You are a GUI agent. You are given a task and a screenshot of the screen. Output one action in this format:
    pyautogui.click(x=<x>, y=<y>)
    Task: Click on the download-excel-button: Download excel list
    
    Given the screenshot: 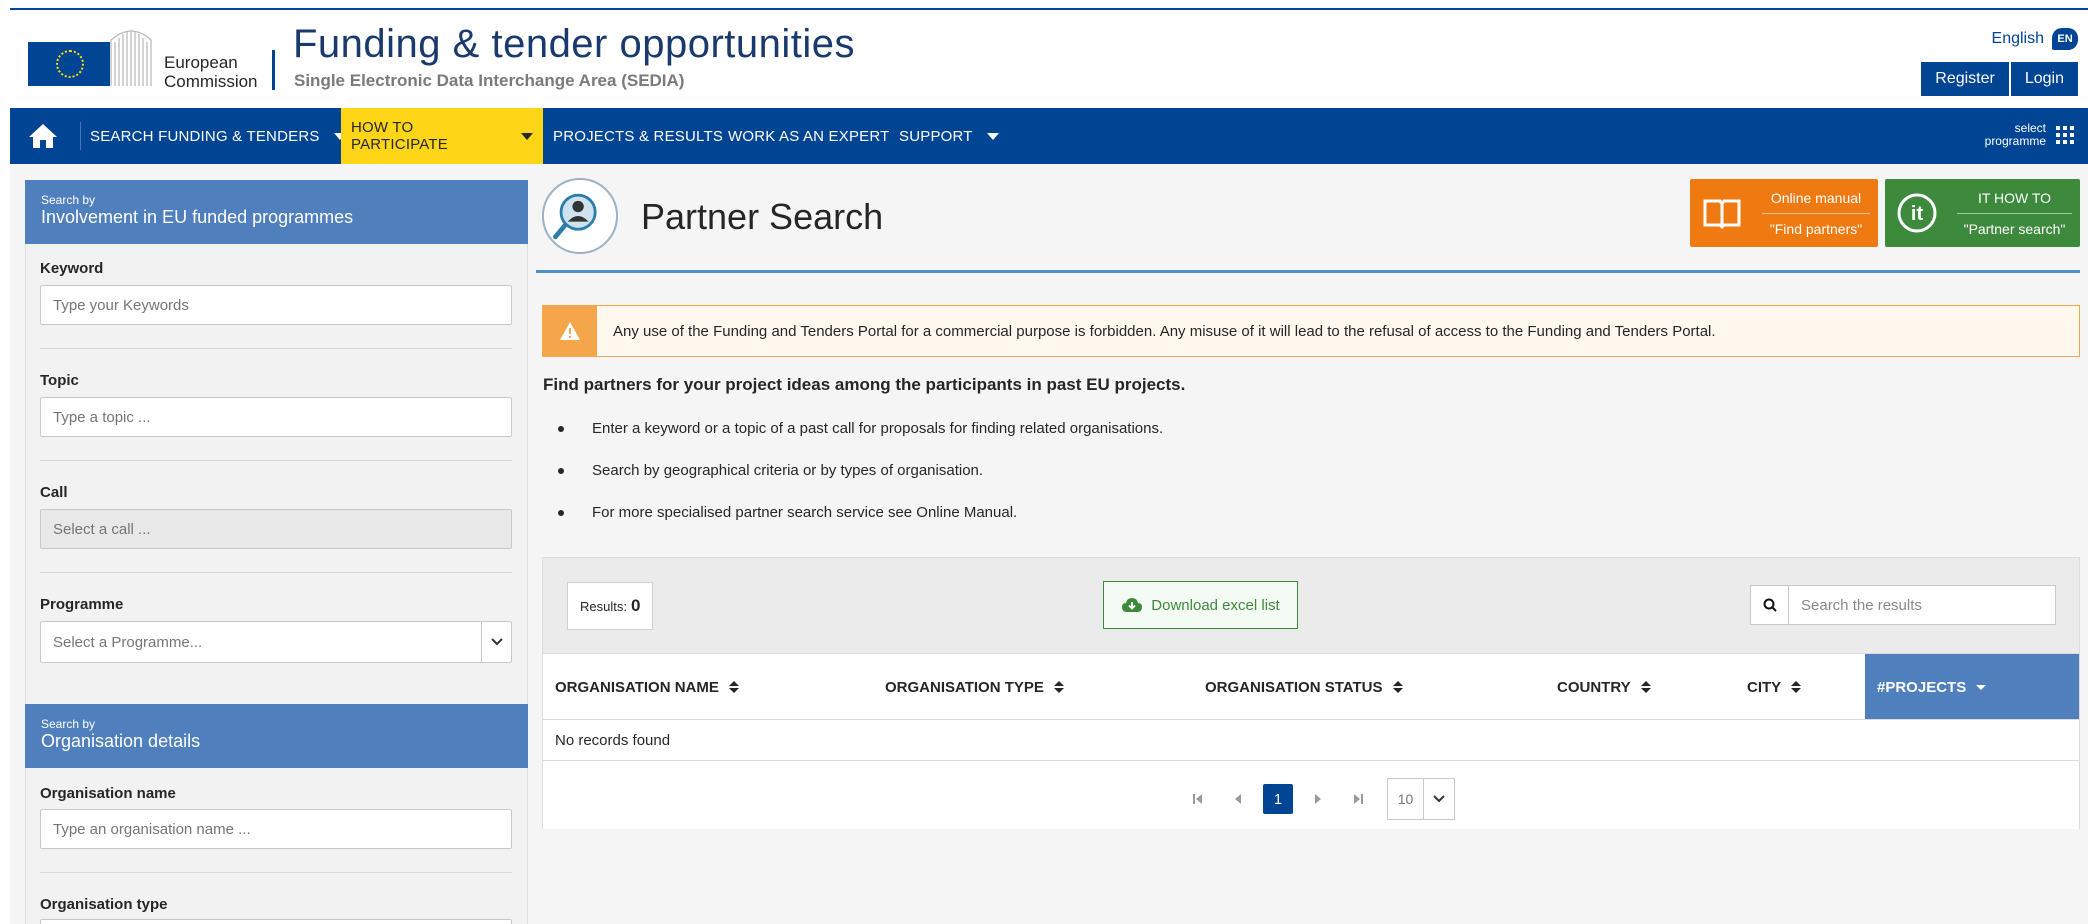 What is the action you would take?
    pyautogui.click(x=1200, y=605)
    